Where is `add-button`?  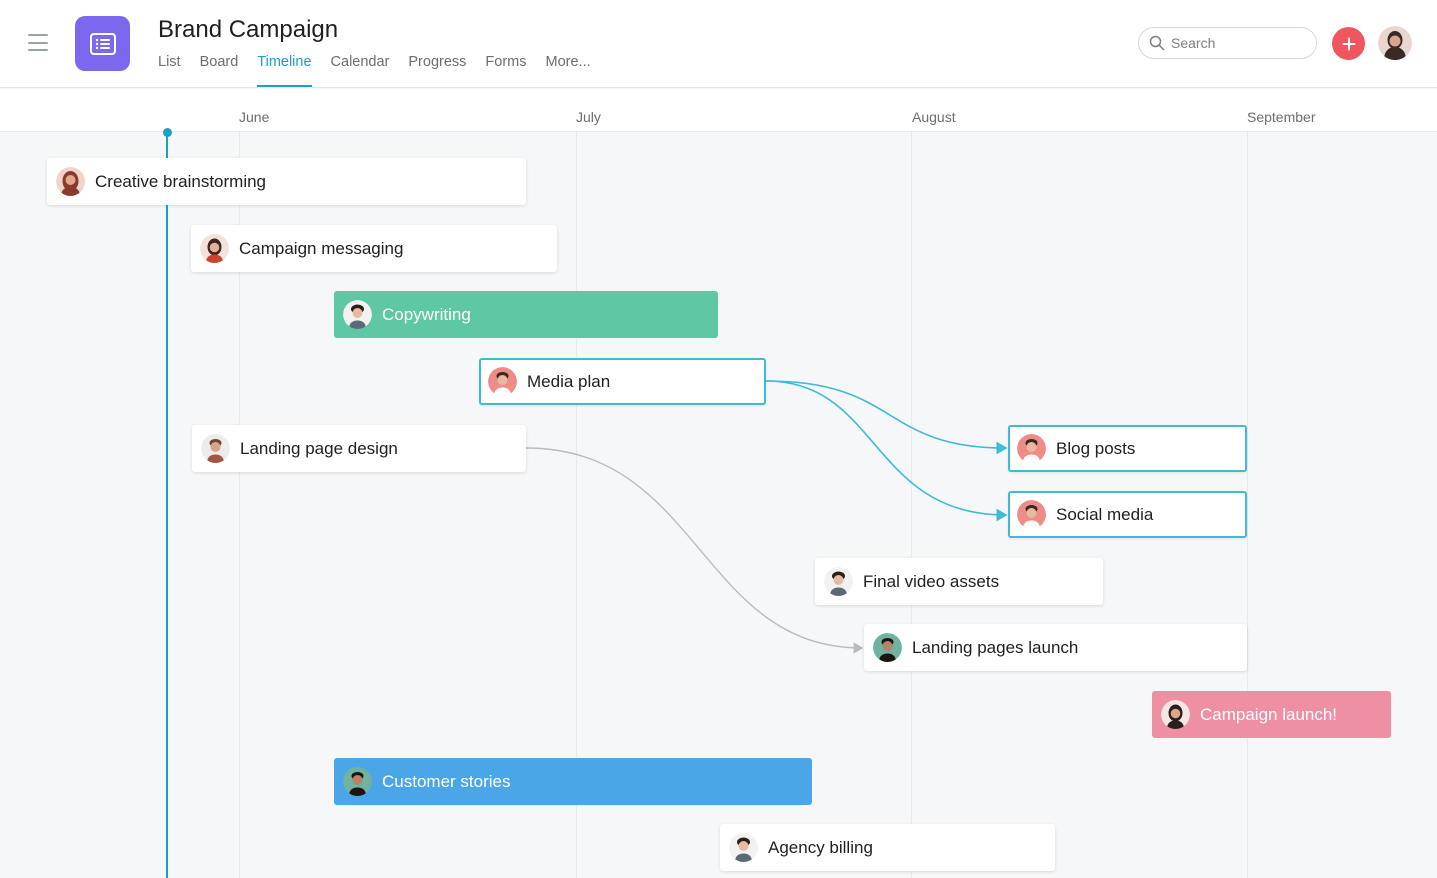
add-button is located at coordinates (1348, 43).